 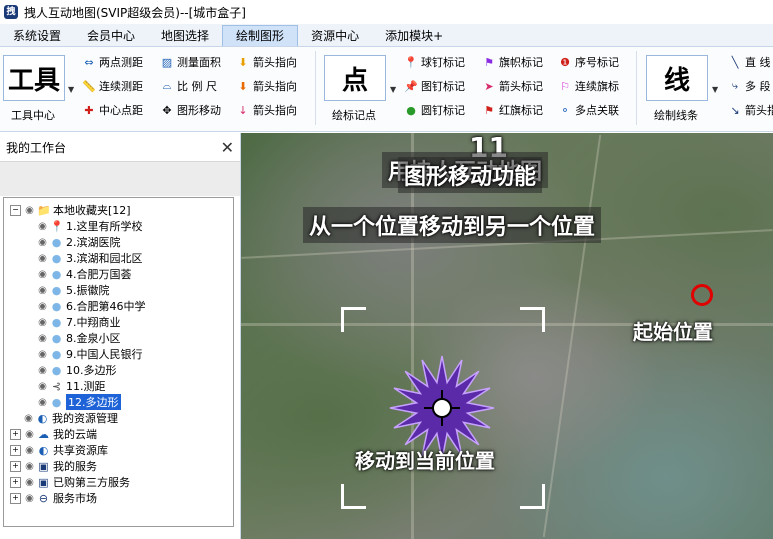 What do you see at coordinates (512, 62) in the screenshot?
I see `flag-mark-button: ⚑ 旗帜标记` at bounding box center [512, 62].